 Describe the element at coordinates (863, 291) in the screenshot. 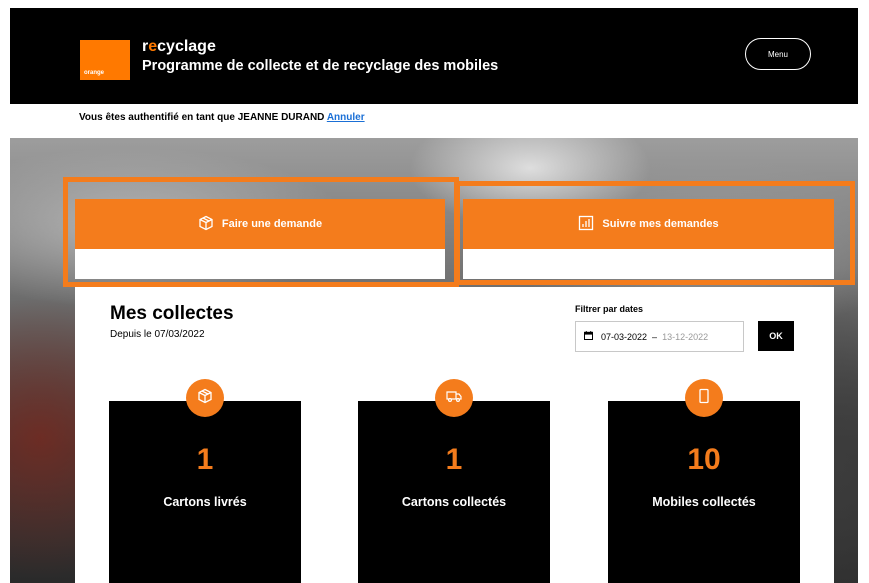

I see `right-margin` at that location.